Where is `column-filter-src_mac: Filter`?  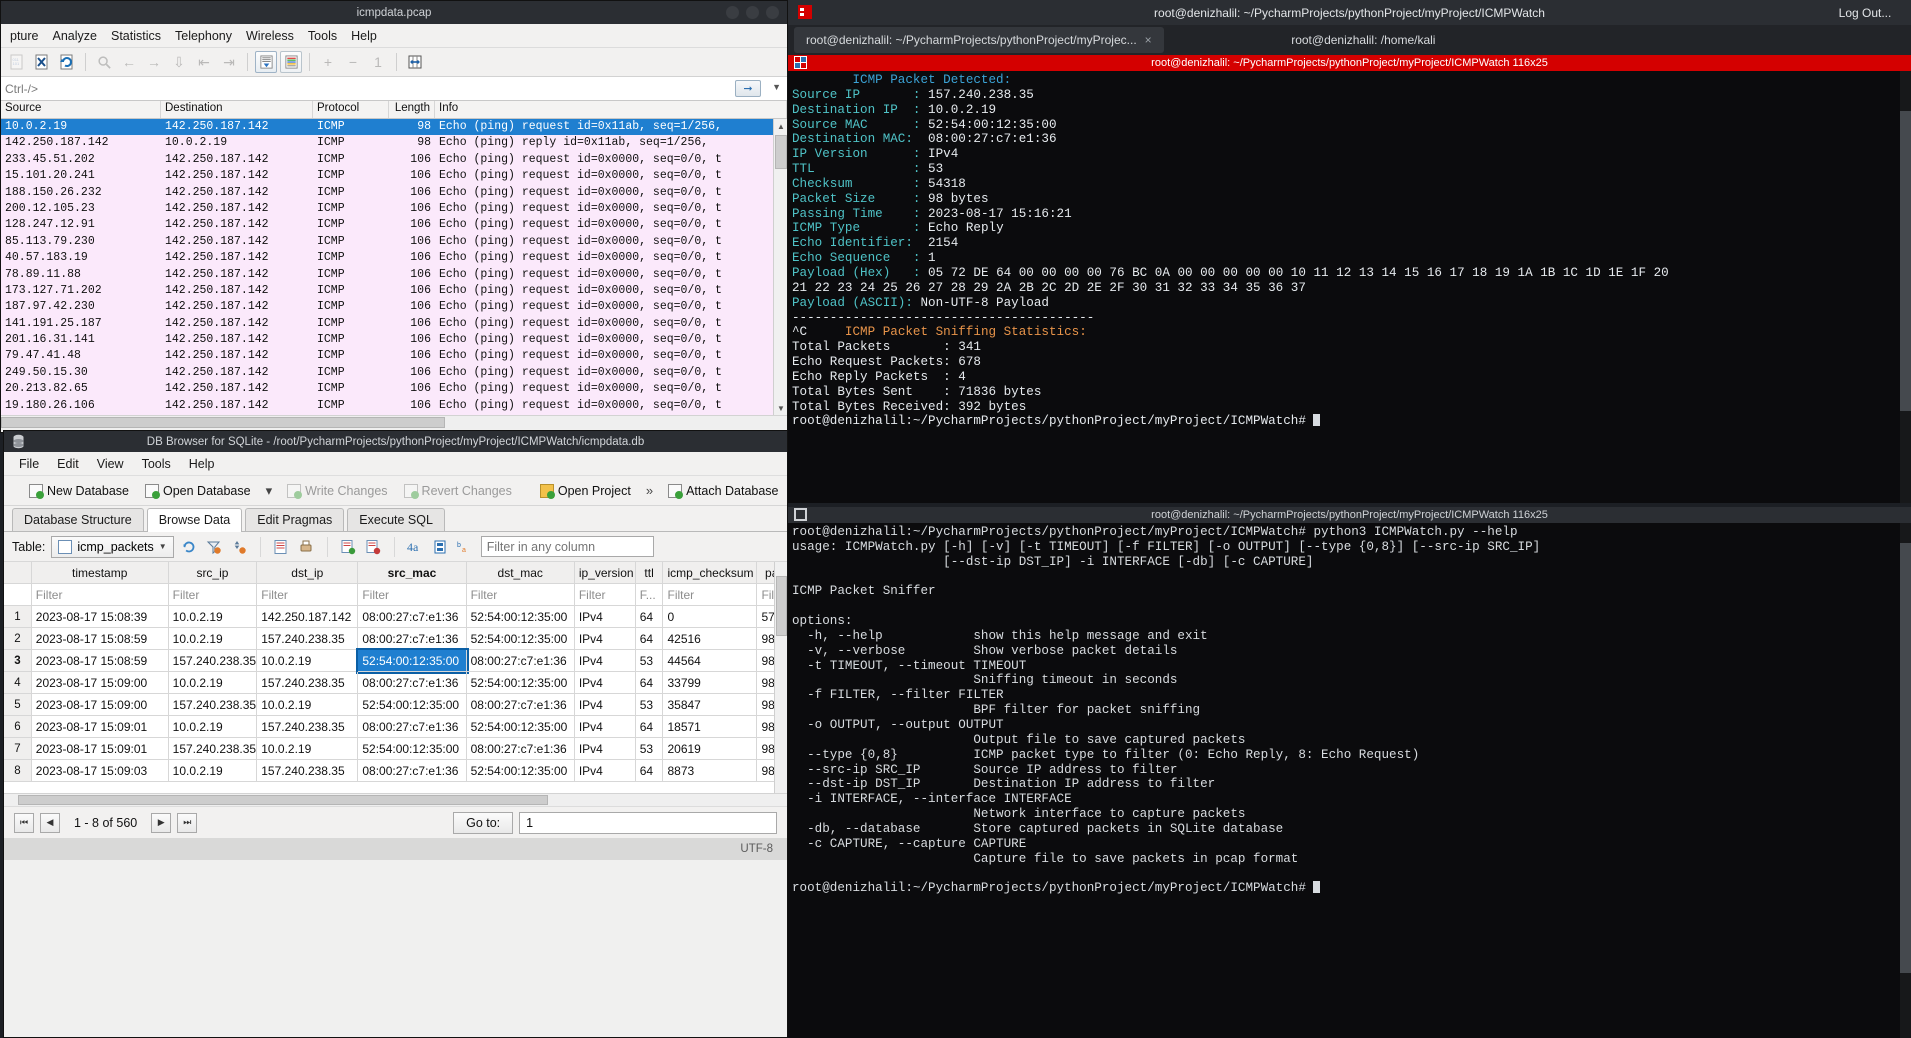 column-filter-src_mac: Filter is located at coordinates (412, 595).